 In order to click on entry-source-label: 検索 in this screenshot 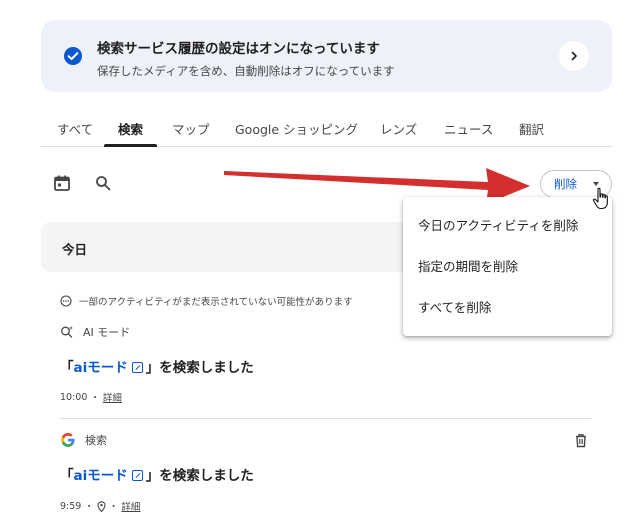, I will do `click(96, 440)`.